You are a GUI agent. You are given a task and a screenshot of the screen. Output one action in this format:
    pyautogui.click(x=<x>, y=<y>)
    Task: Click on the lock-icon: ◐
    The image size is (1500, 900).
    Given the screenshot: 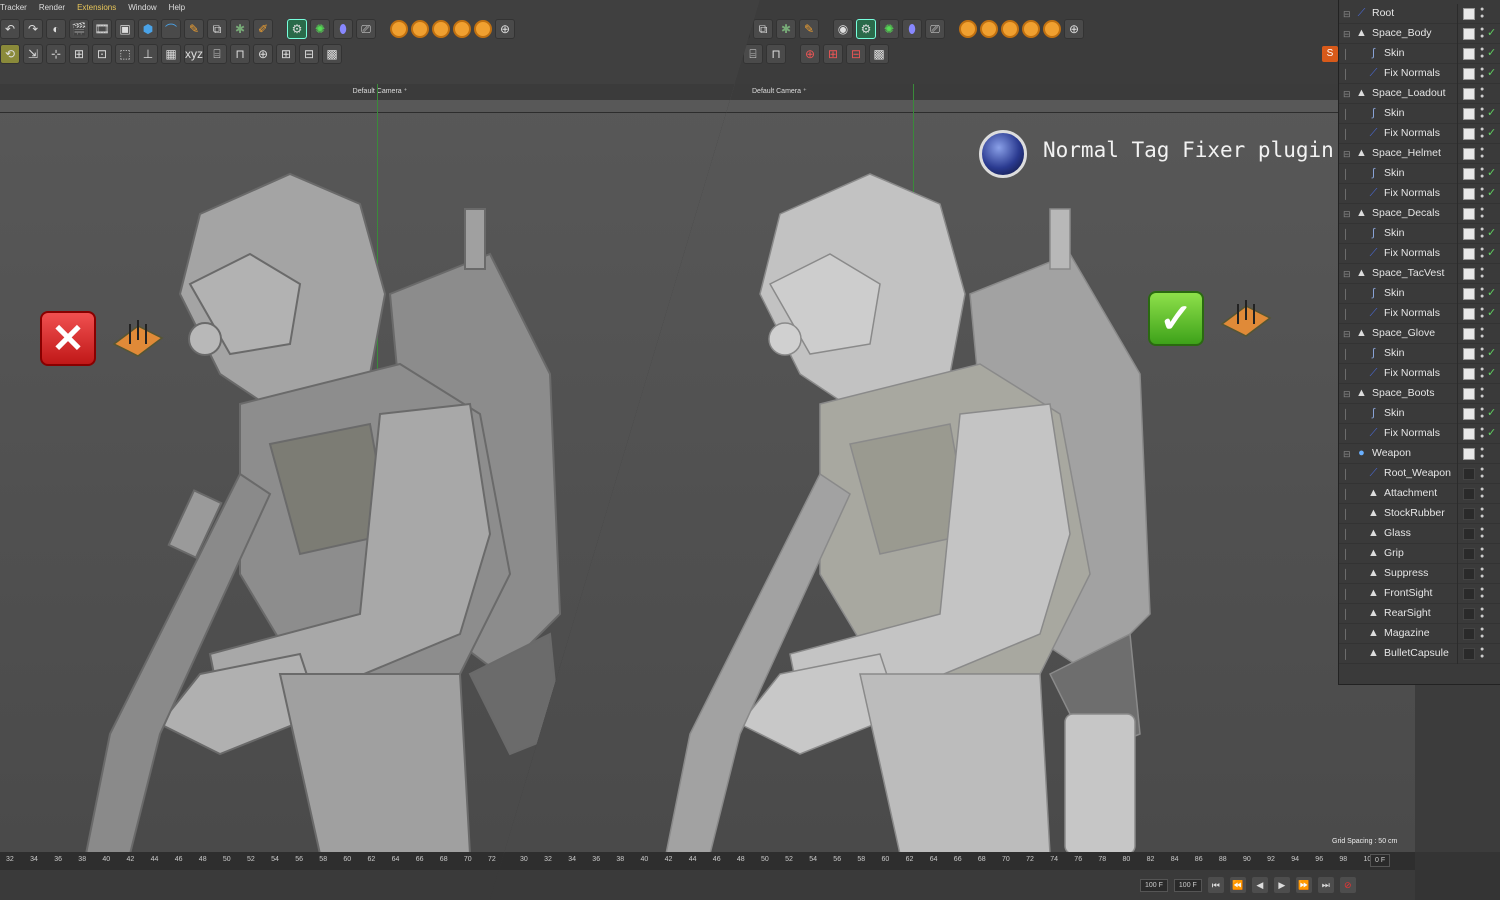 What is the action you would take?
    pyautogui.click(x=56, y=29)
    